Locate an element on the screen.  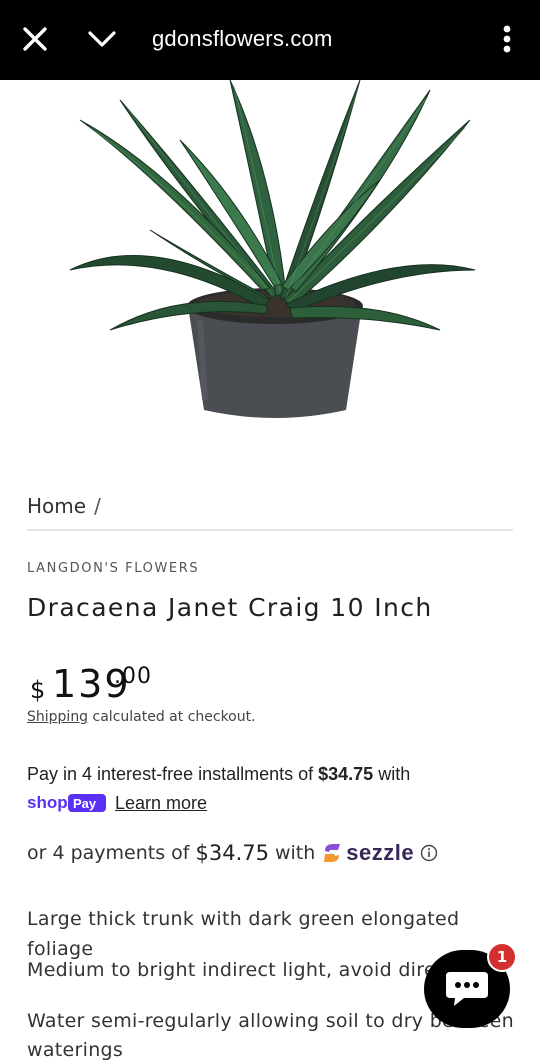
shipping-link: Shipping is located at coordinates (57, 717).